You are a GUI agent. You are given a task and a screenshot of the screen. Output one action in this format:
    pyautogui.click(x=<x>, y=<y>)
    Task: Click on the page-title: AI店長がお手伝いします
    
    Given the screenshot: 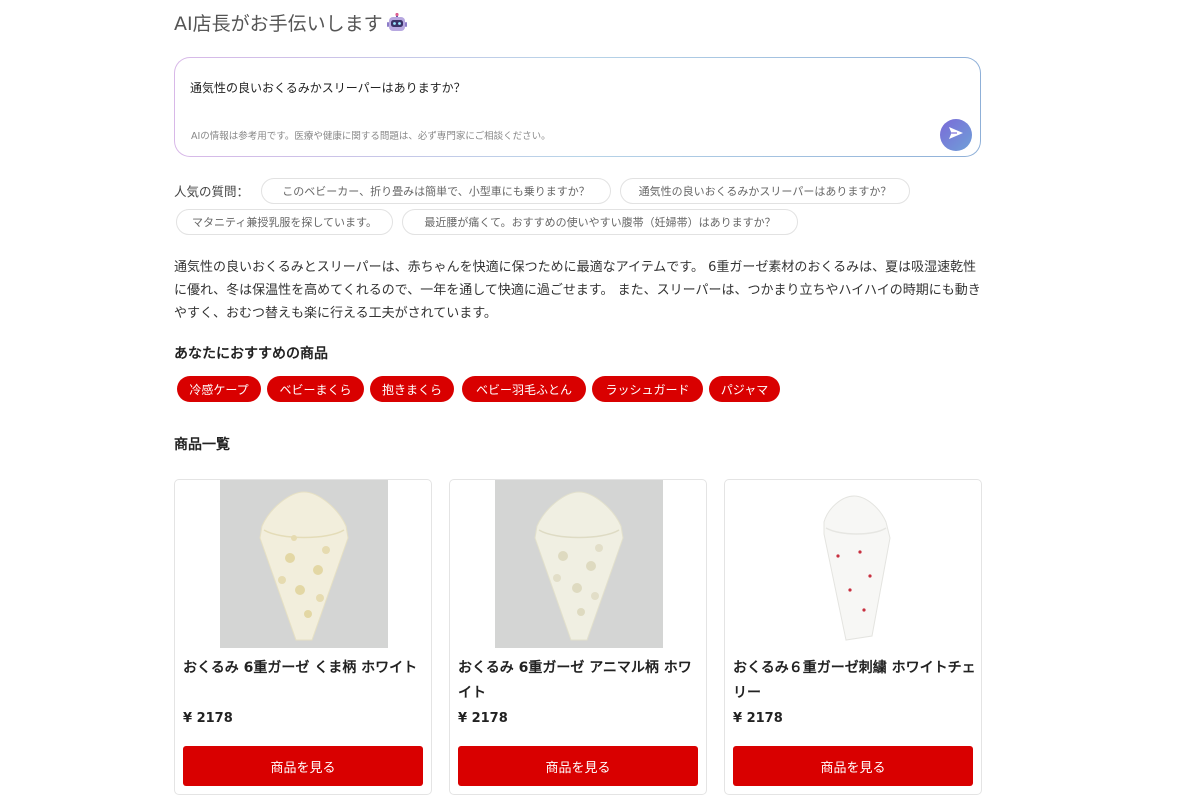 What is the action you would take?
    pyautogui.click(x=290, y=22)
    